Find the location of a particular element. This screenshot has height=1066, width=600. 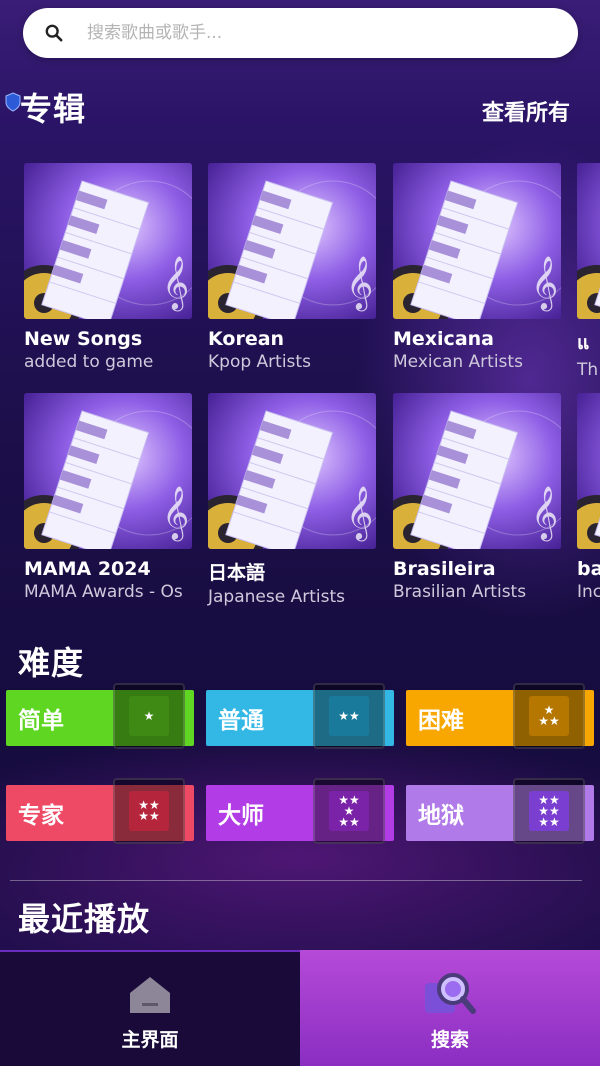

difficulty-label: 大师 is located at coordinates (241, 816).